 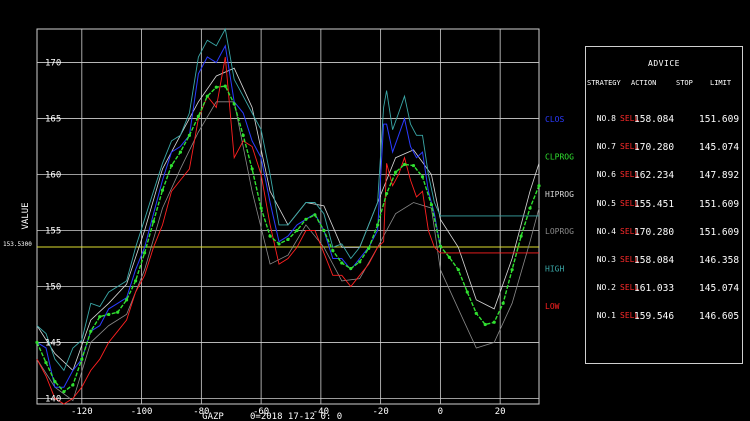 I want to click on advice-stop: 155.451, so click(x=654, y=204).